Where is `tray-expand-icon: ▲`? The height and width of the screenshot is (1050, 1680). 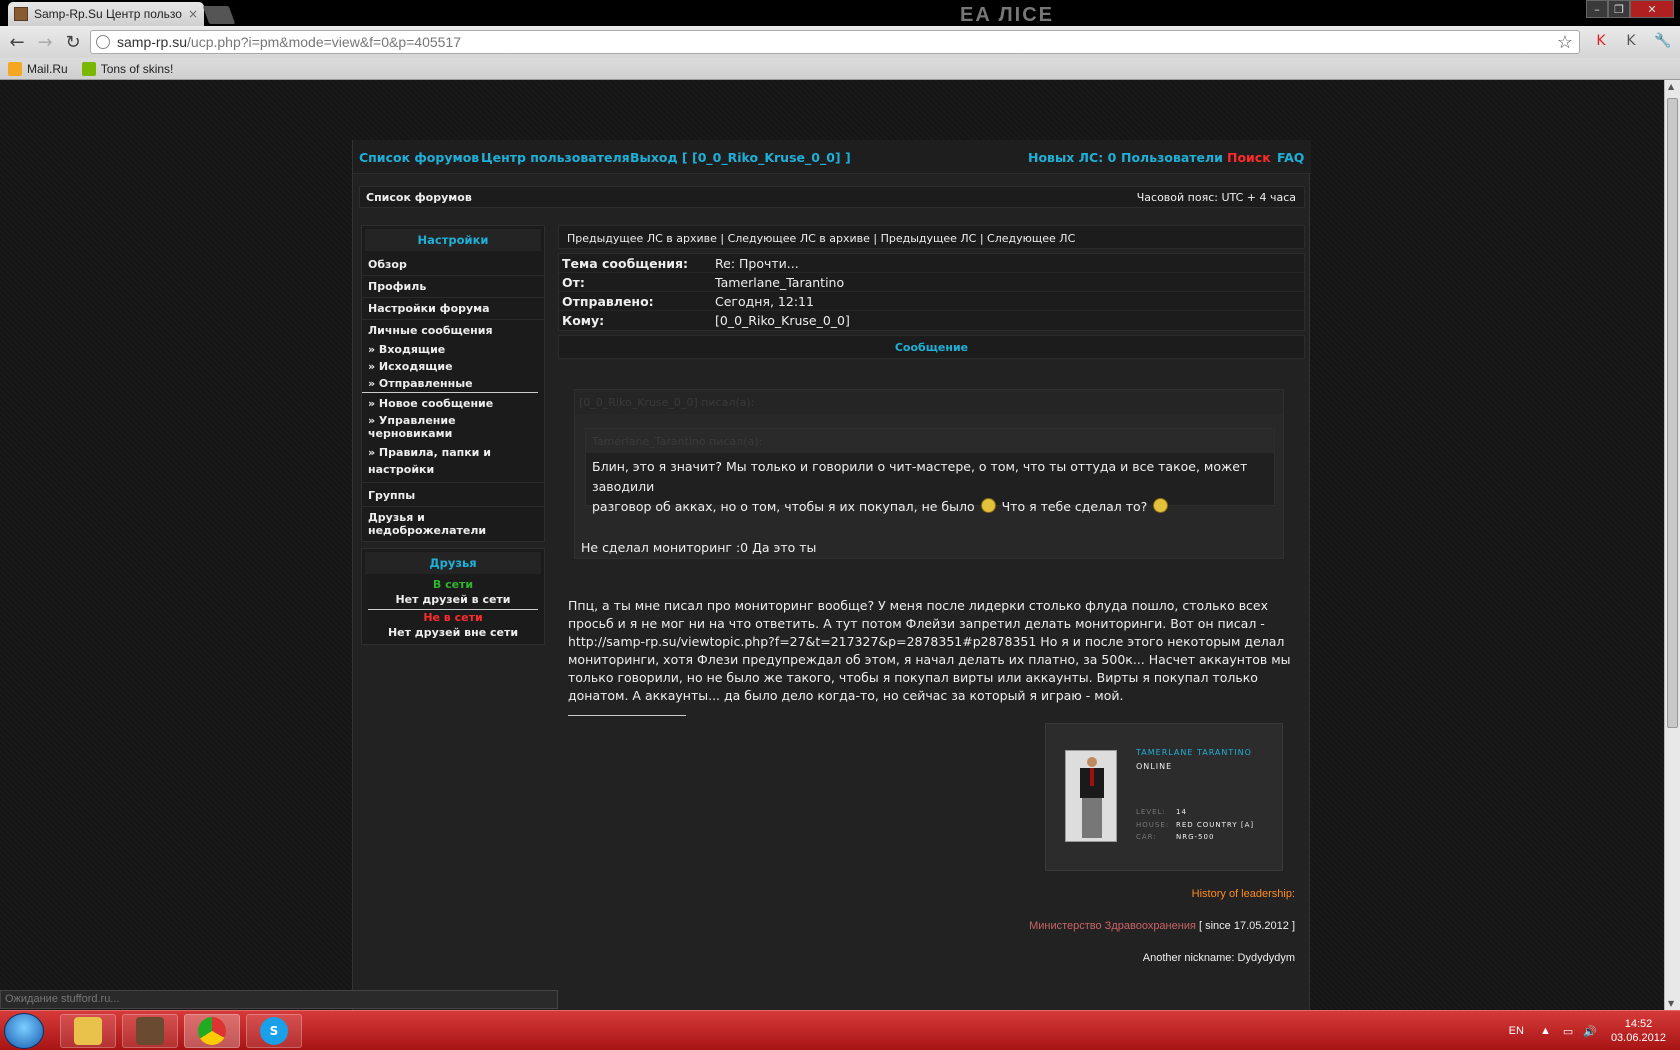 tray-expand-icon: ▲ is located at coordinates (1545, 1031).